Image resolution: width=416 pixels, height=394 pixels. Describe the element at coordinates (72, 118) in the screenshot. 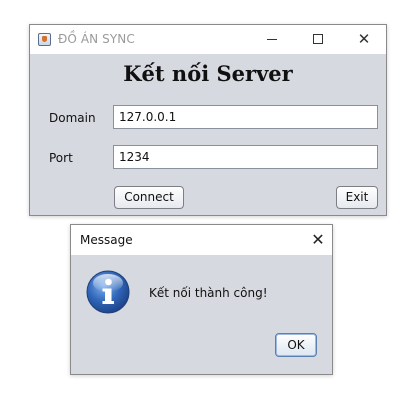

I see `domain-label: Domain` at that location.